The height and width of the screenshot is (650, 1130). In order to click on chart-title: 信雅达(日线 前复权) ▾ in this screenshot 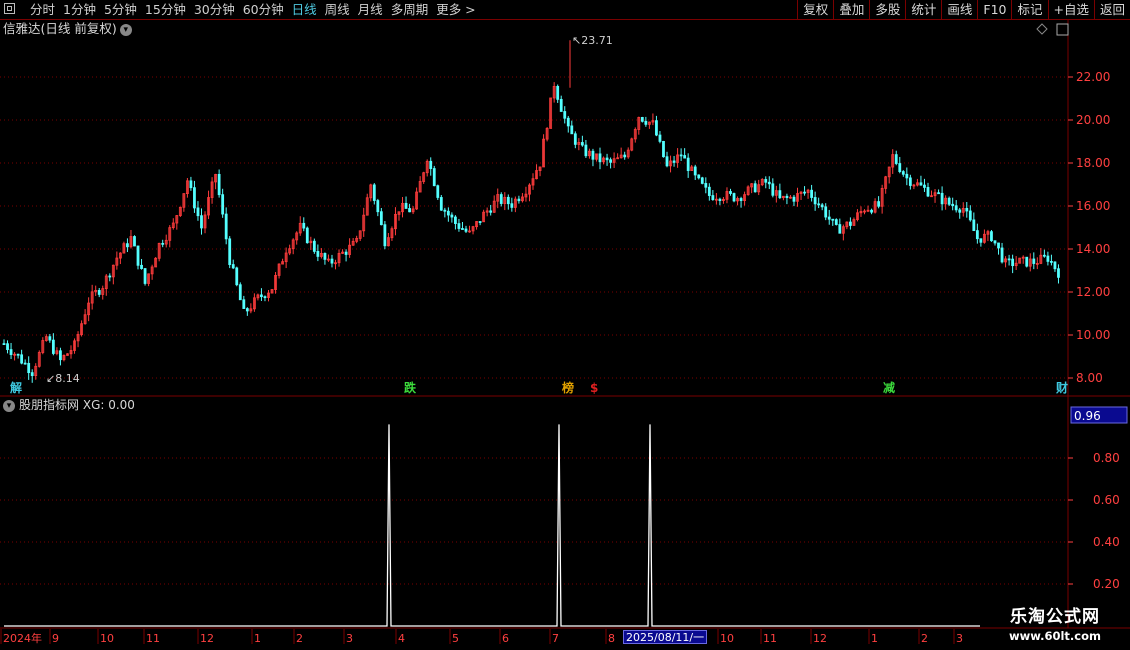, I will do `click(67, 29)`.